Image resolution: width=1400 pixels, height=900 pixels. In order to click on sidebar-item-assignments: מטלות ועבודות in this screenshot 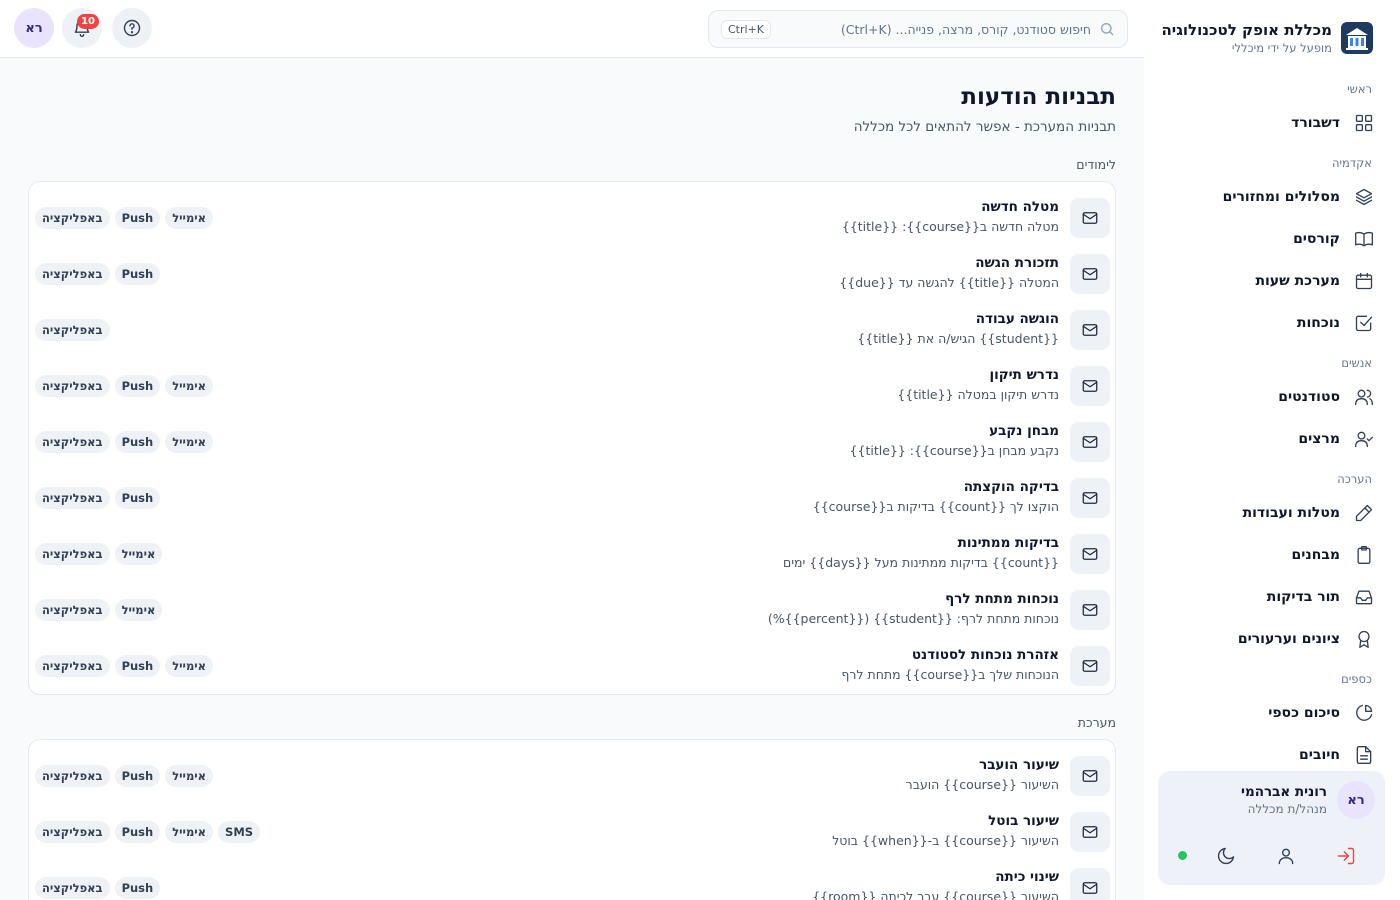, I will do `click(1272, 513)`.